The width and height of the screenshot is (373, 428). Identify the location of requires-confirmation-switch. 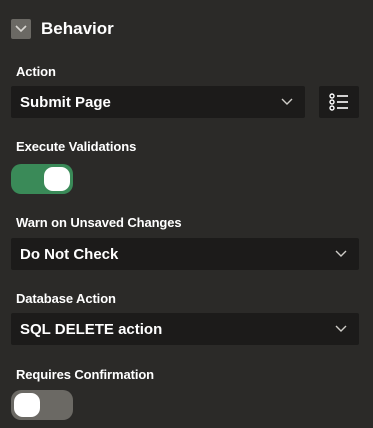
(42, 405).